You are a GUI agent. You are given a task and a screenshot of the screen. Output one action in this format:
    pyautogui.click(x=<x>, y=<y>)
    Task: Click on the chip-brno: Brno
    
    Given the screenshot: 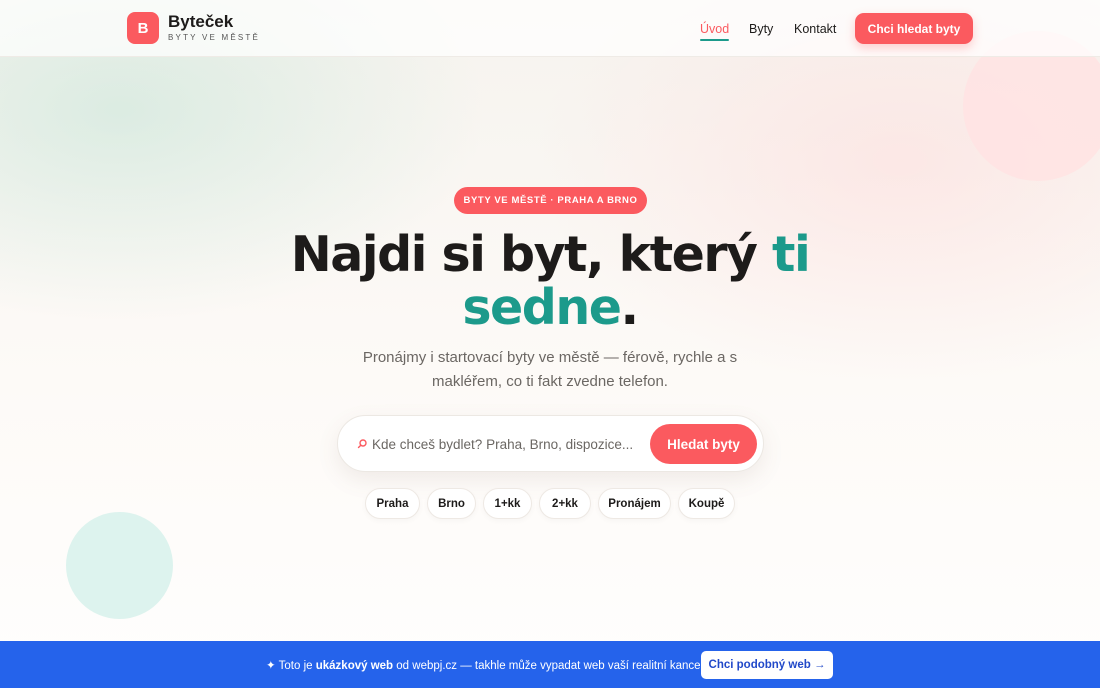 What is the action you would take?
    pyautogui.click(x=451, y=503)
    